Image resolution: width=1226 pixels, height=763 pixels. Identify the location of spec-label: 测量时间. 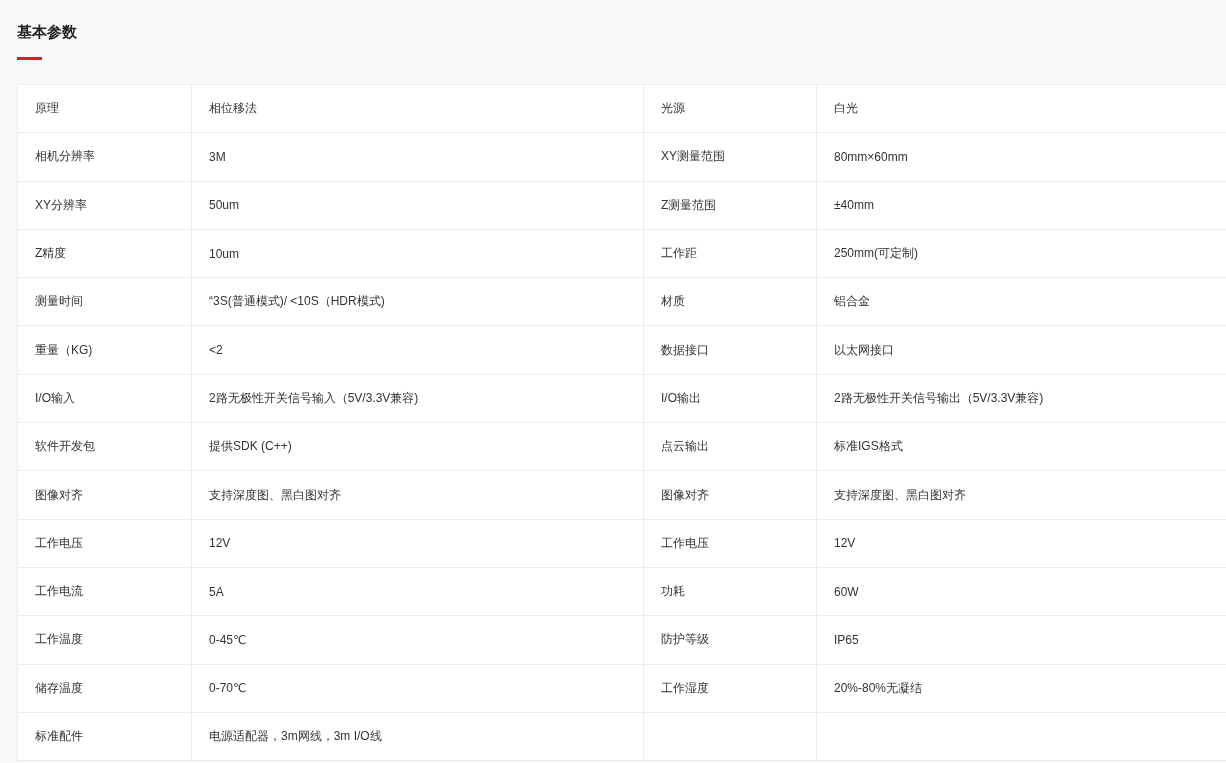
(105, 302).